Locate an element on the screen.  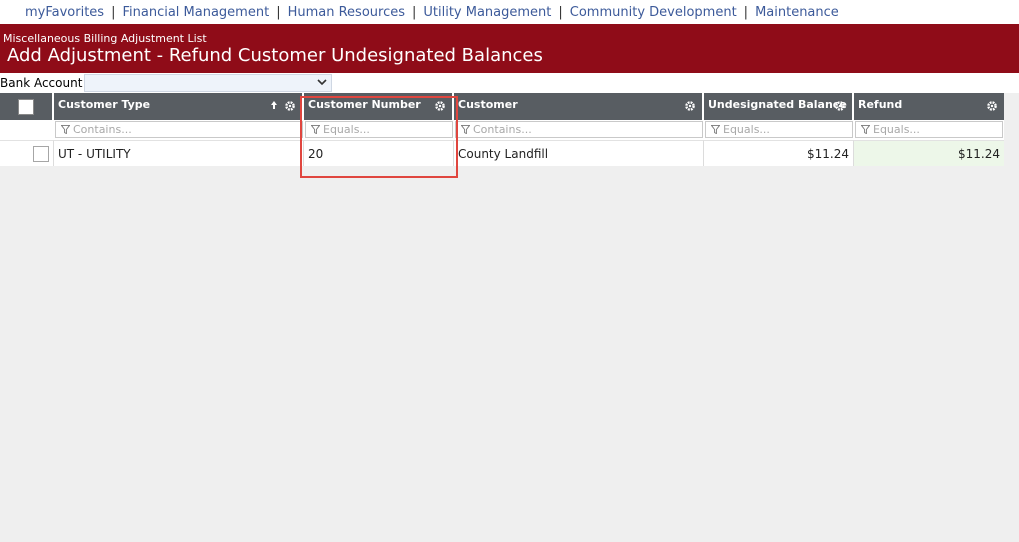
column-header-refund: Refund is located at coordinates (929, 106).